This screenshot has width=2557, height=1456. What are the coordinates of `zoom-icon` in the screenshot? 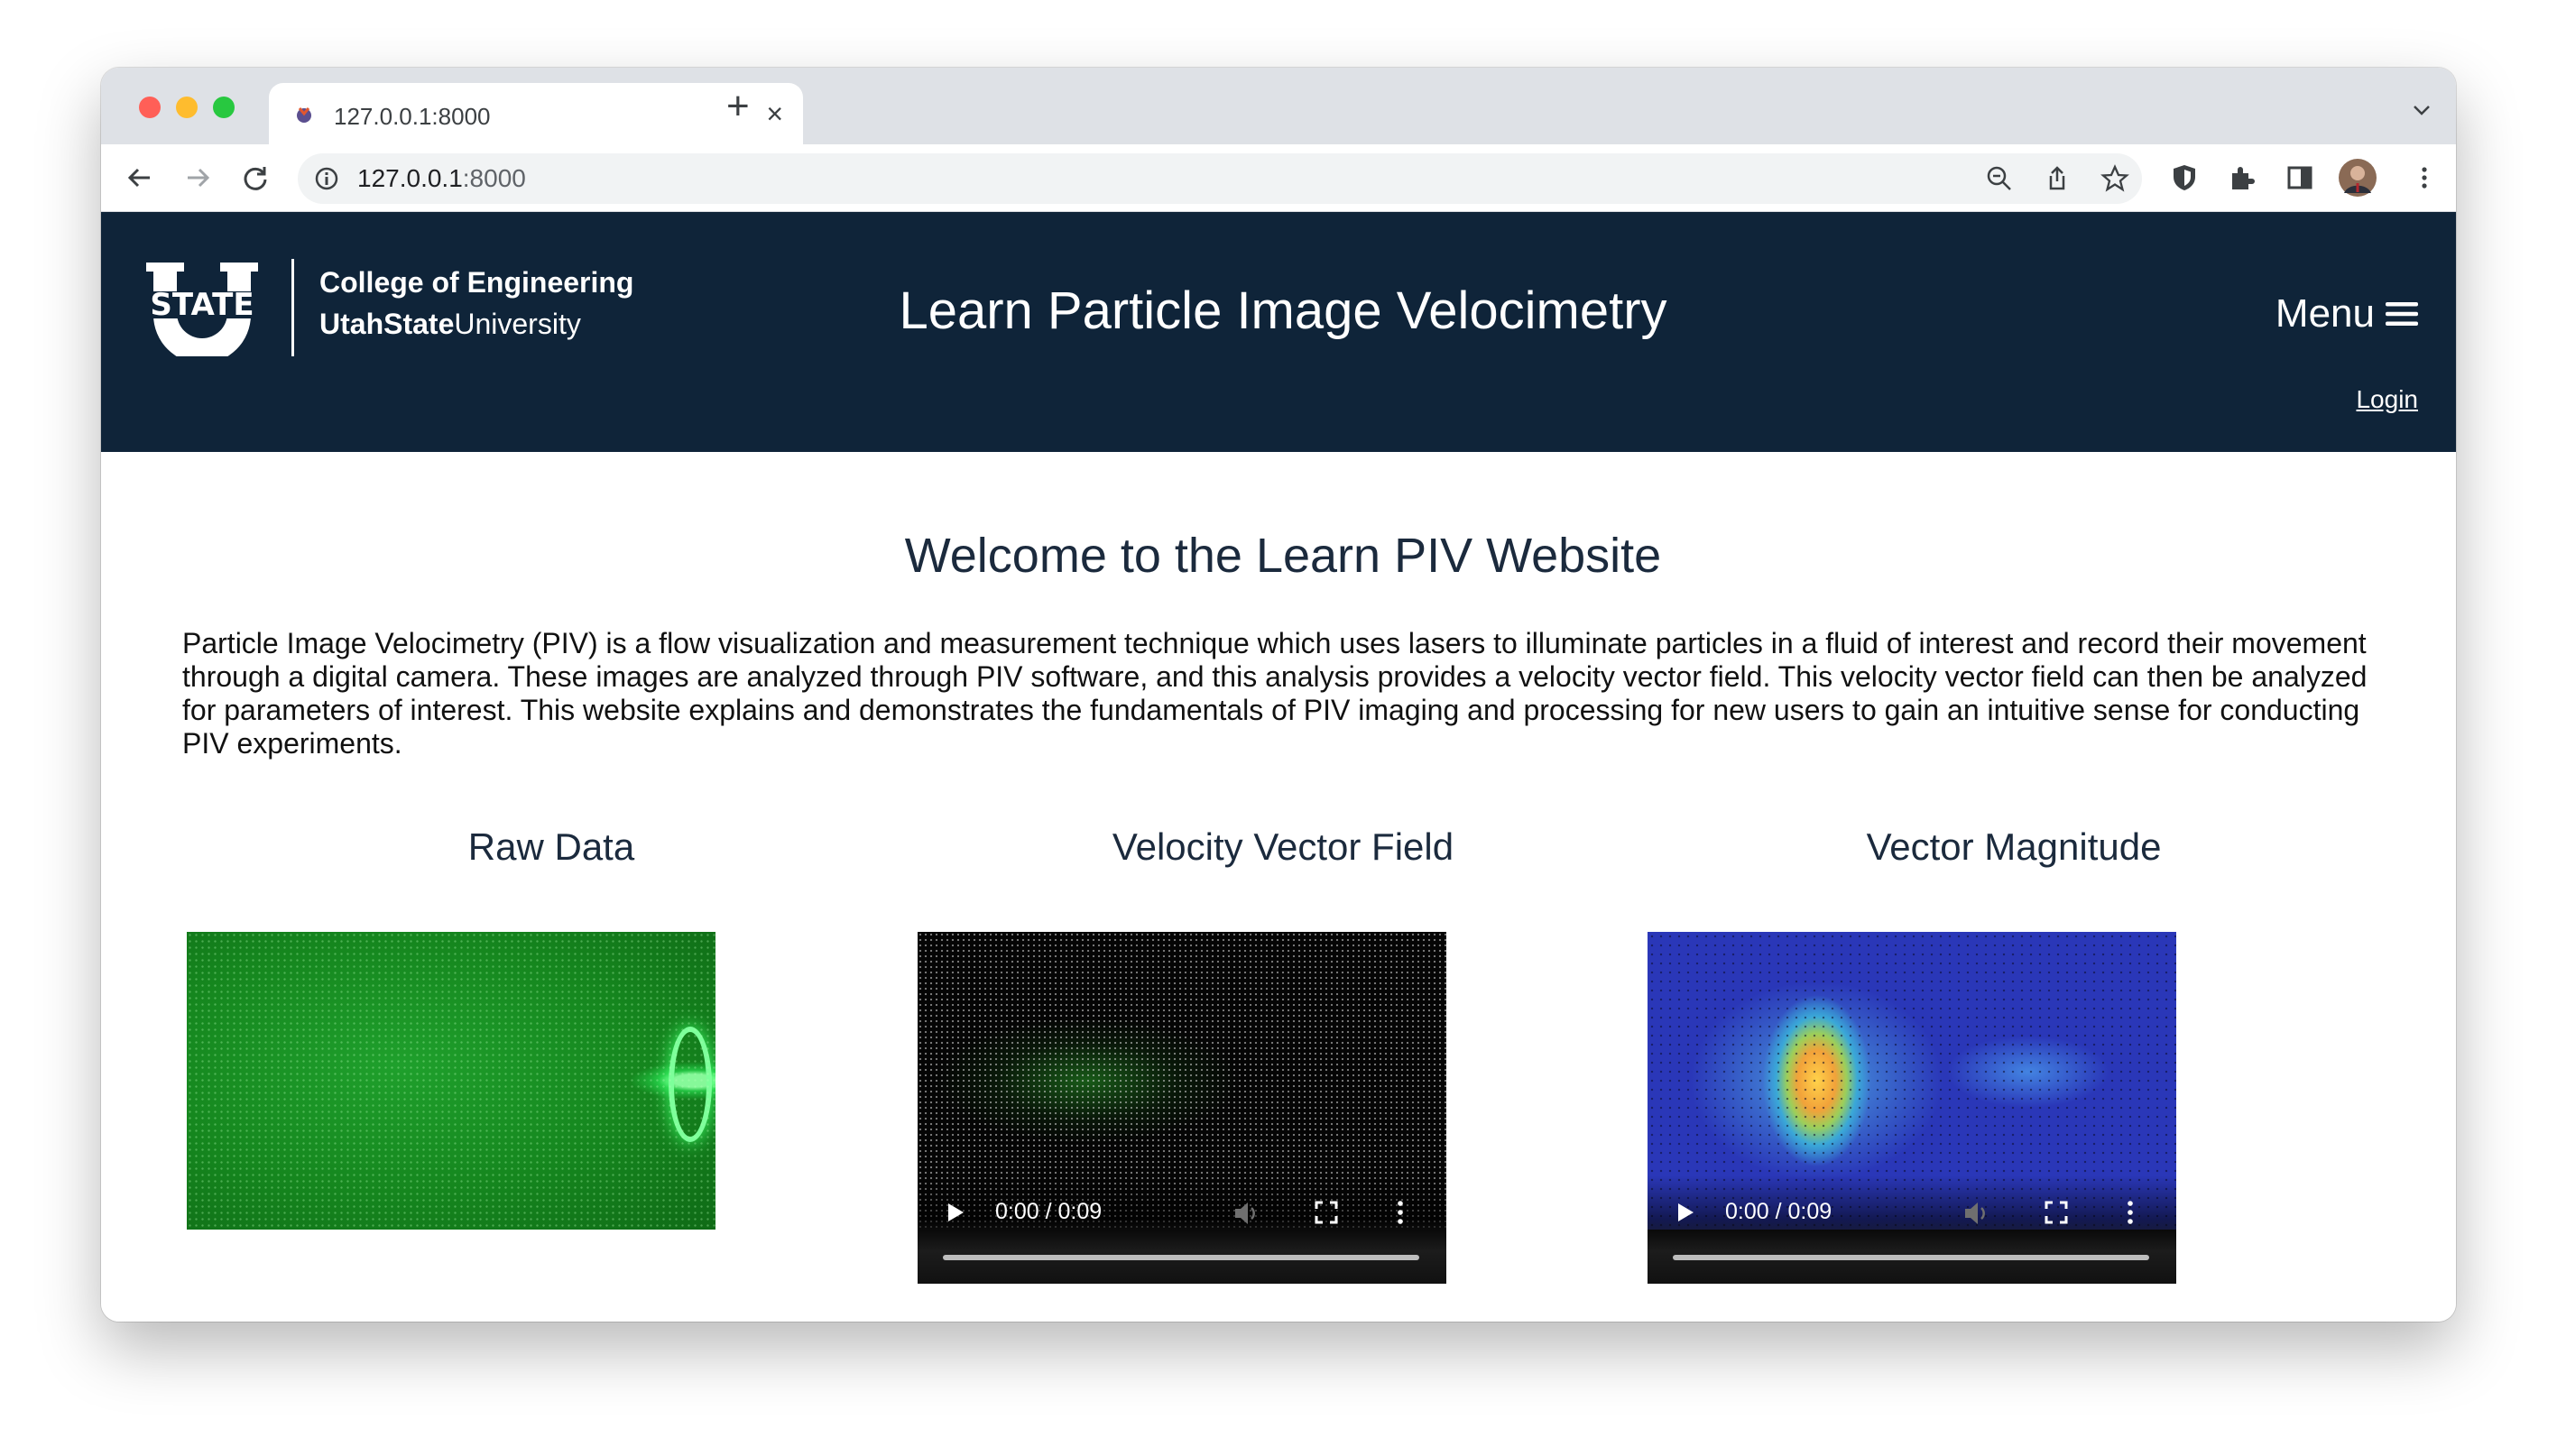 It's located at (1999, 178).